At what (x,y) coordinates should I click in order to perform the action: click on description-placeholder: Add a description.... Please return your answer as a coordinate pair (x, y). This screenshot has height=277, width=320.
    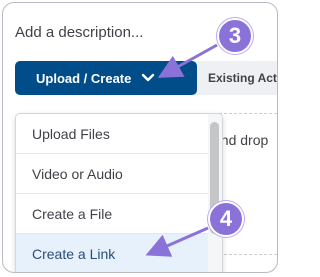
    Looking at the image, I should click on (79, 32).